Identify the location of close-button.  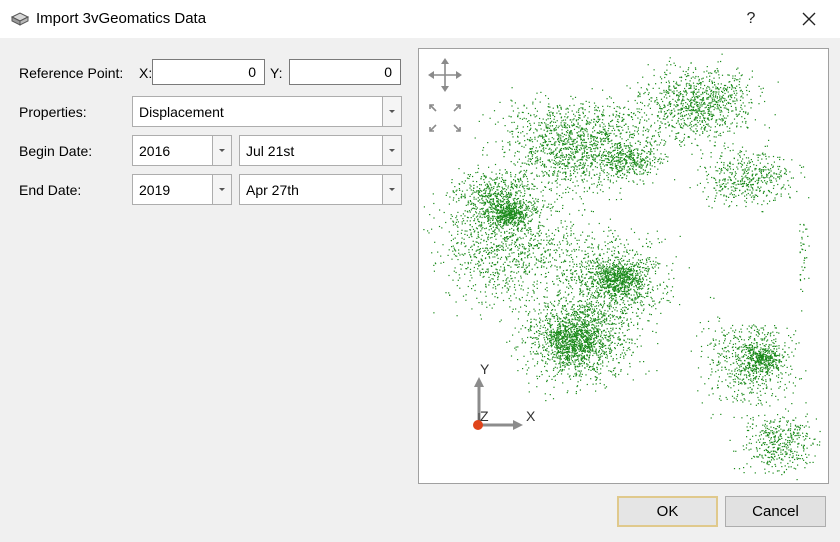
(809, 19).